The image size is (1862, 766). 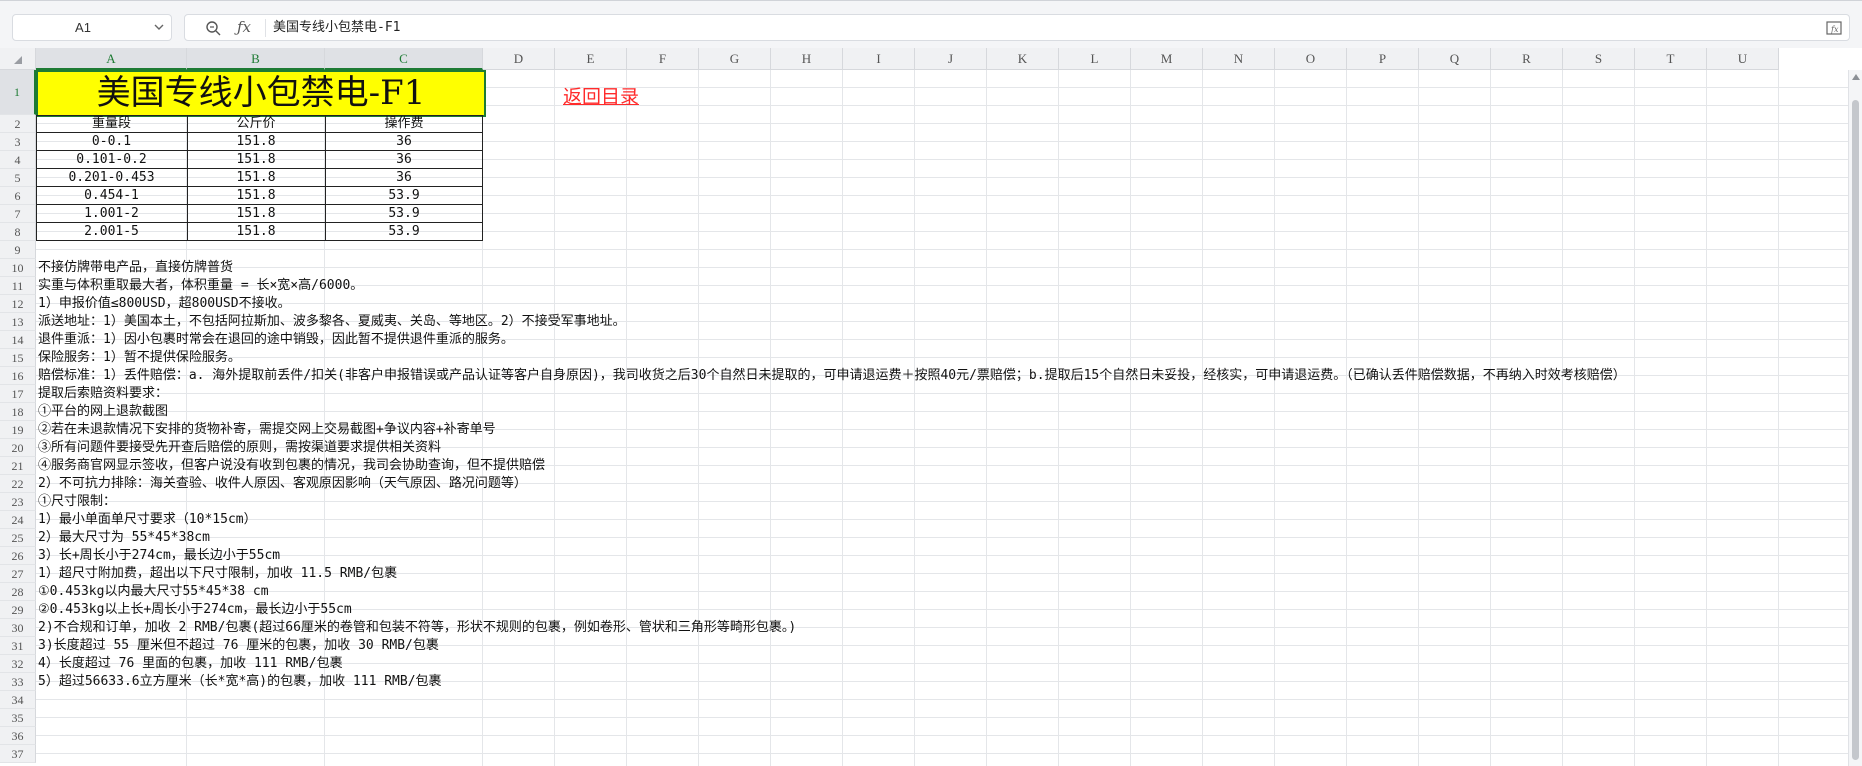 What do you see at coordinates (282, 484) in the screenshot?
I see `note-line: 2）不可抗力排除：海关查验、收件人原因、客观原因影响（天气原因、路况问题等）` at bounding box center [282, 484].